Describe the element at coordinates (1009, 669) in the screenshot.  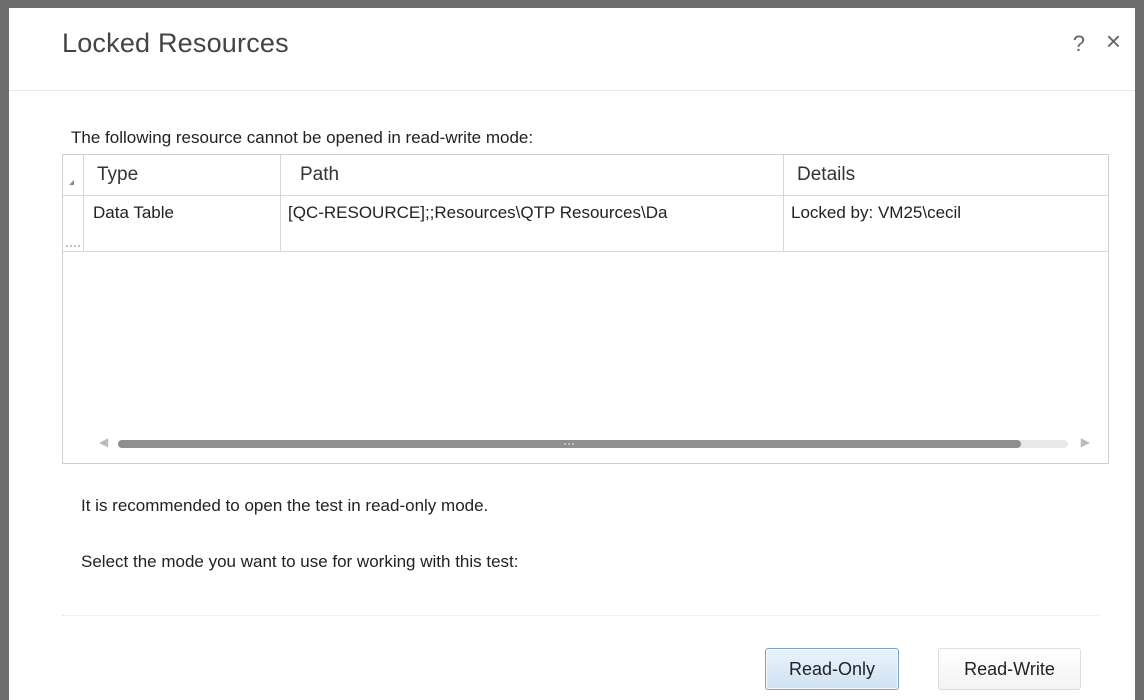
I see `read-write-button: Read-Write` at that location.